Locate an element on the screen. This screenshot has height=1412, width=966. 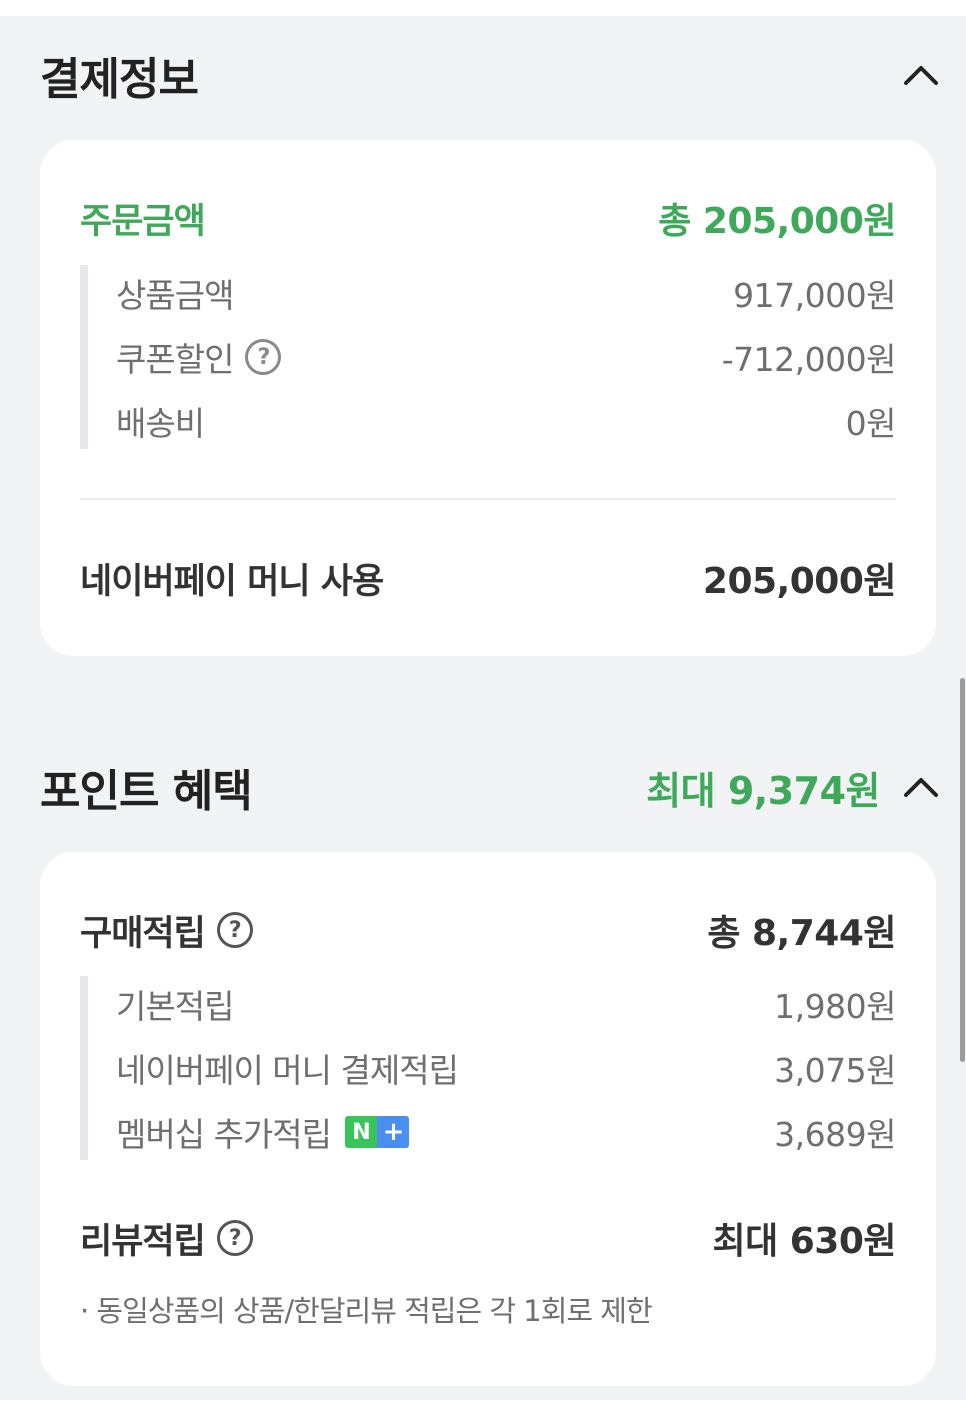
review-limit-note: · 동일상품의 상품/한달리뷰 적립은 각 1회로 제한 is located at coordinates (366, 1311).